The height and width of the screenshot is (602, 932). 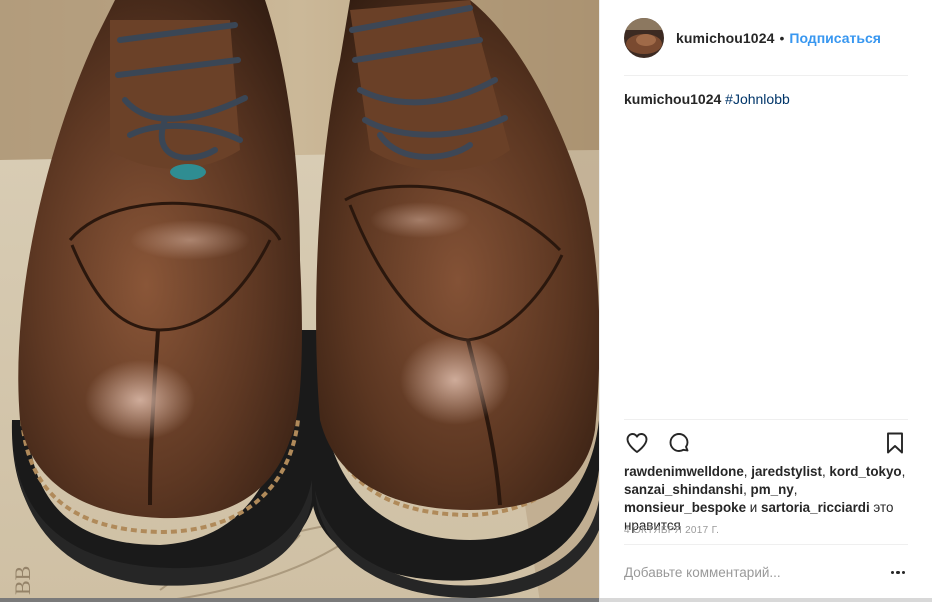 I want to click on like-user: kord_tokyo, so click(x=865, y=471).